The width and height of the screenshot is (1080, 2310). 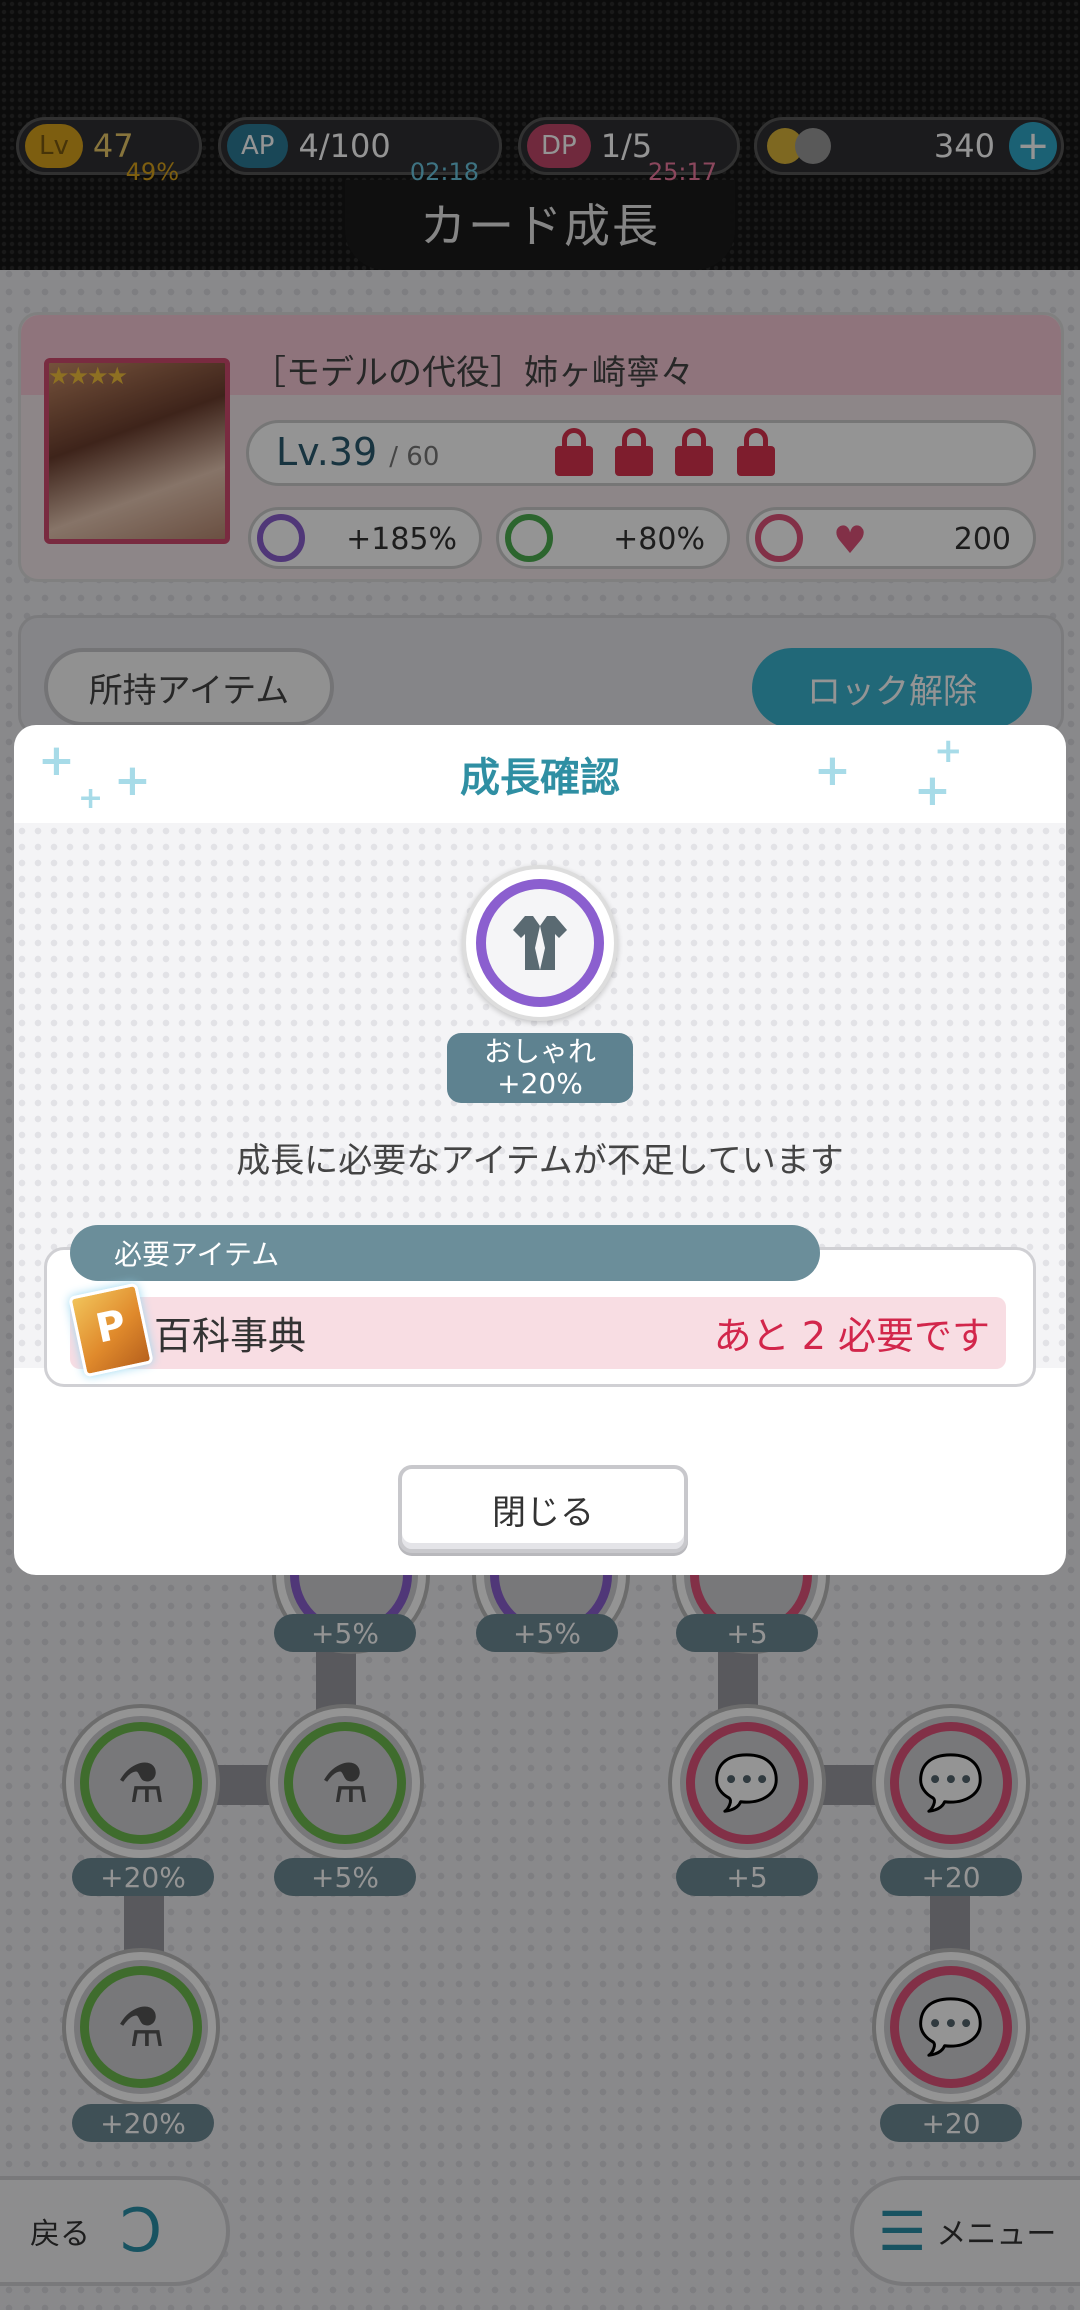 What do you see at coordinates (540, 1083) in the screenshot?
I see `effect-value: +20%` at bounding box center [540, 1083].